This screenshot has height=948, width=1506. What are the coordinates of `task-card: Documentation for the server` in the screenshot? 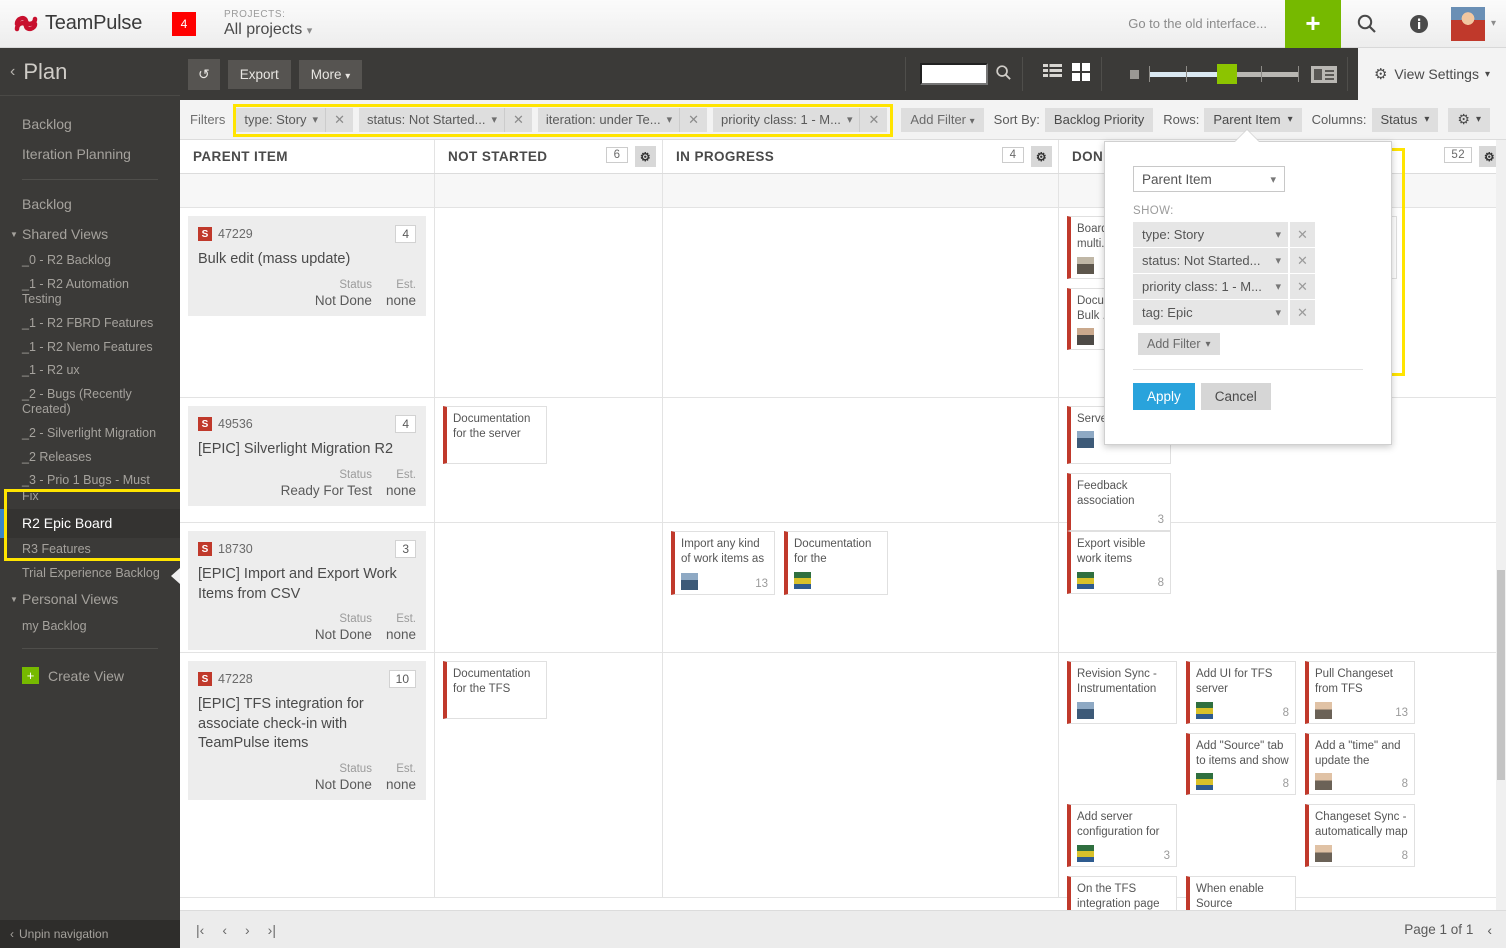 It's located at (495, 435).